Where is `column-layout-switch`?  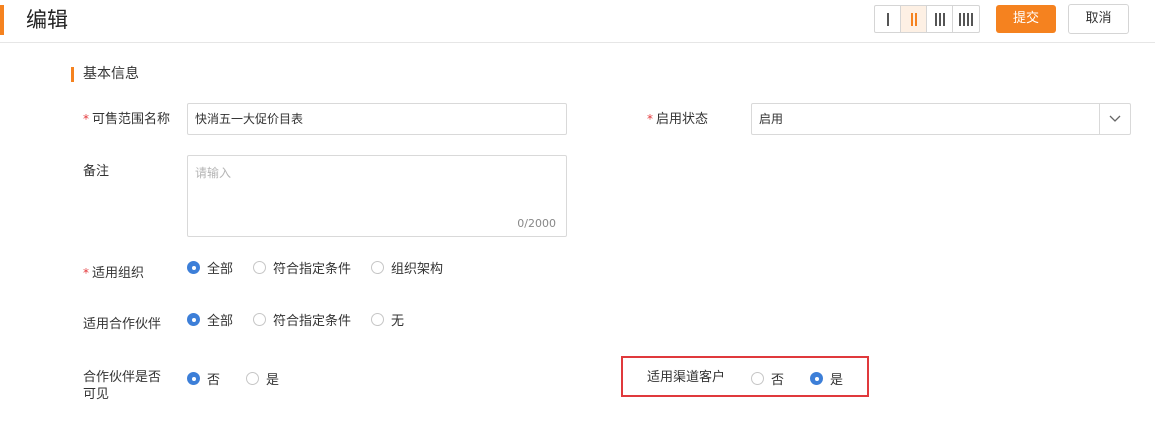
column-layout-switch is located at coordinates (927, 19).